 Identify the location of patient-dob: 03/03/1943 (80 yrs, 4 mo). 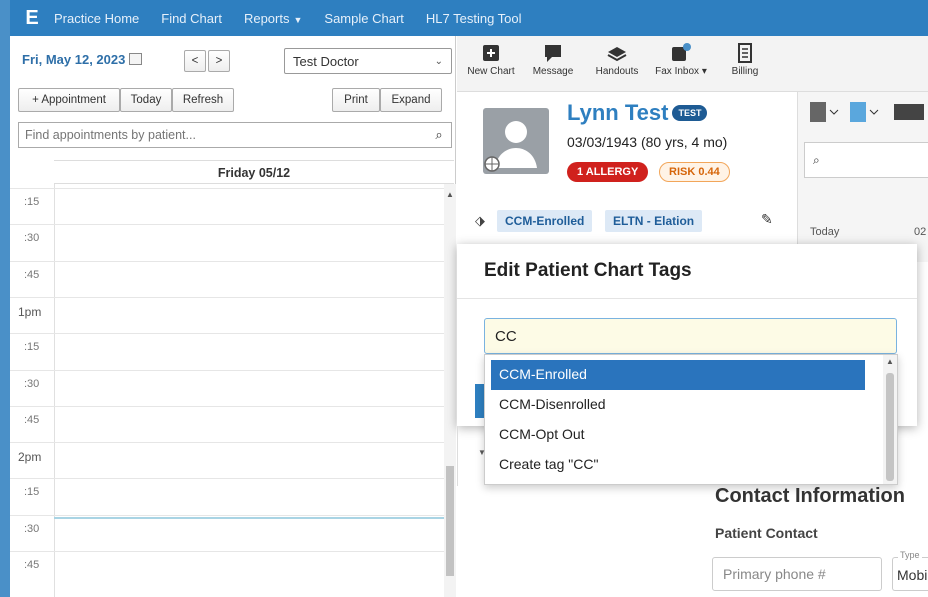
(647, 142).